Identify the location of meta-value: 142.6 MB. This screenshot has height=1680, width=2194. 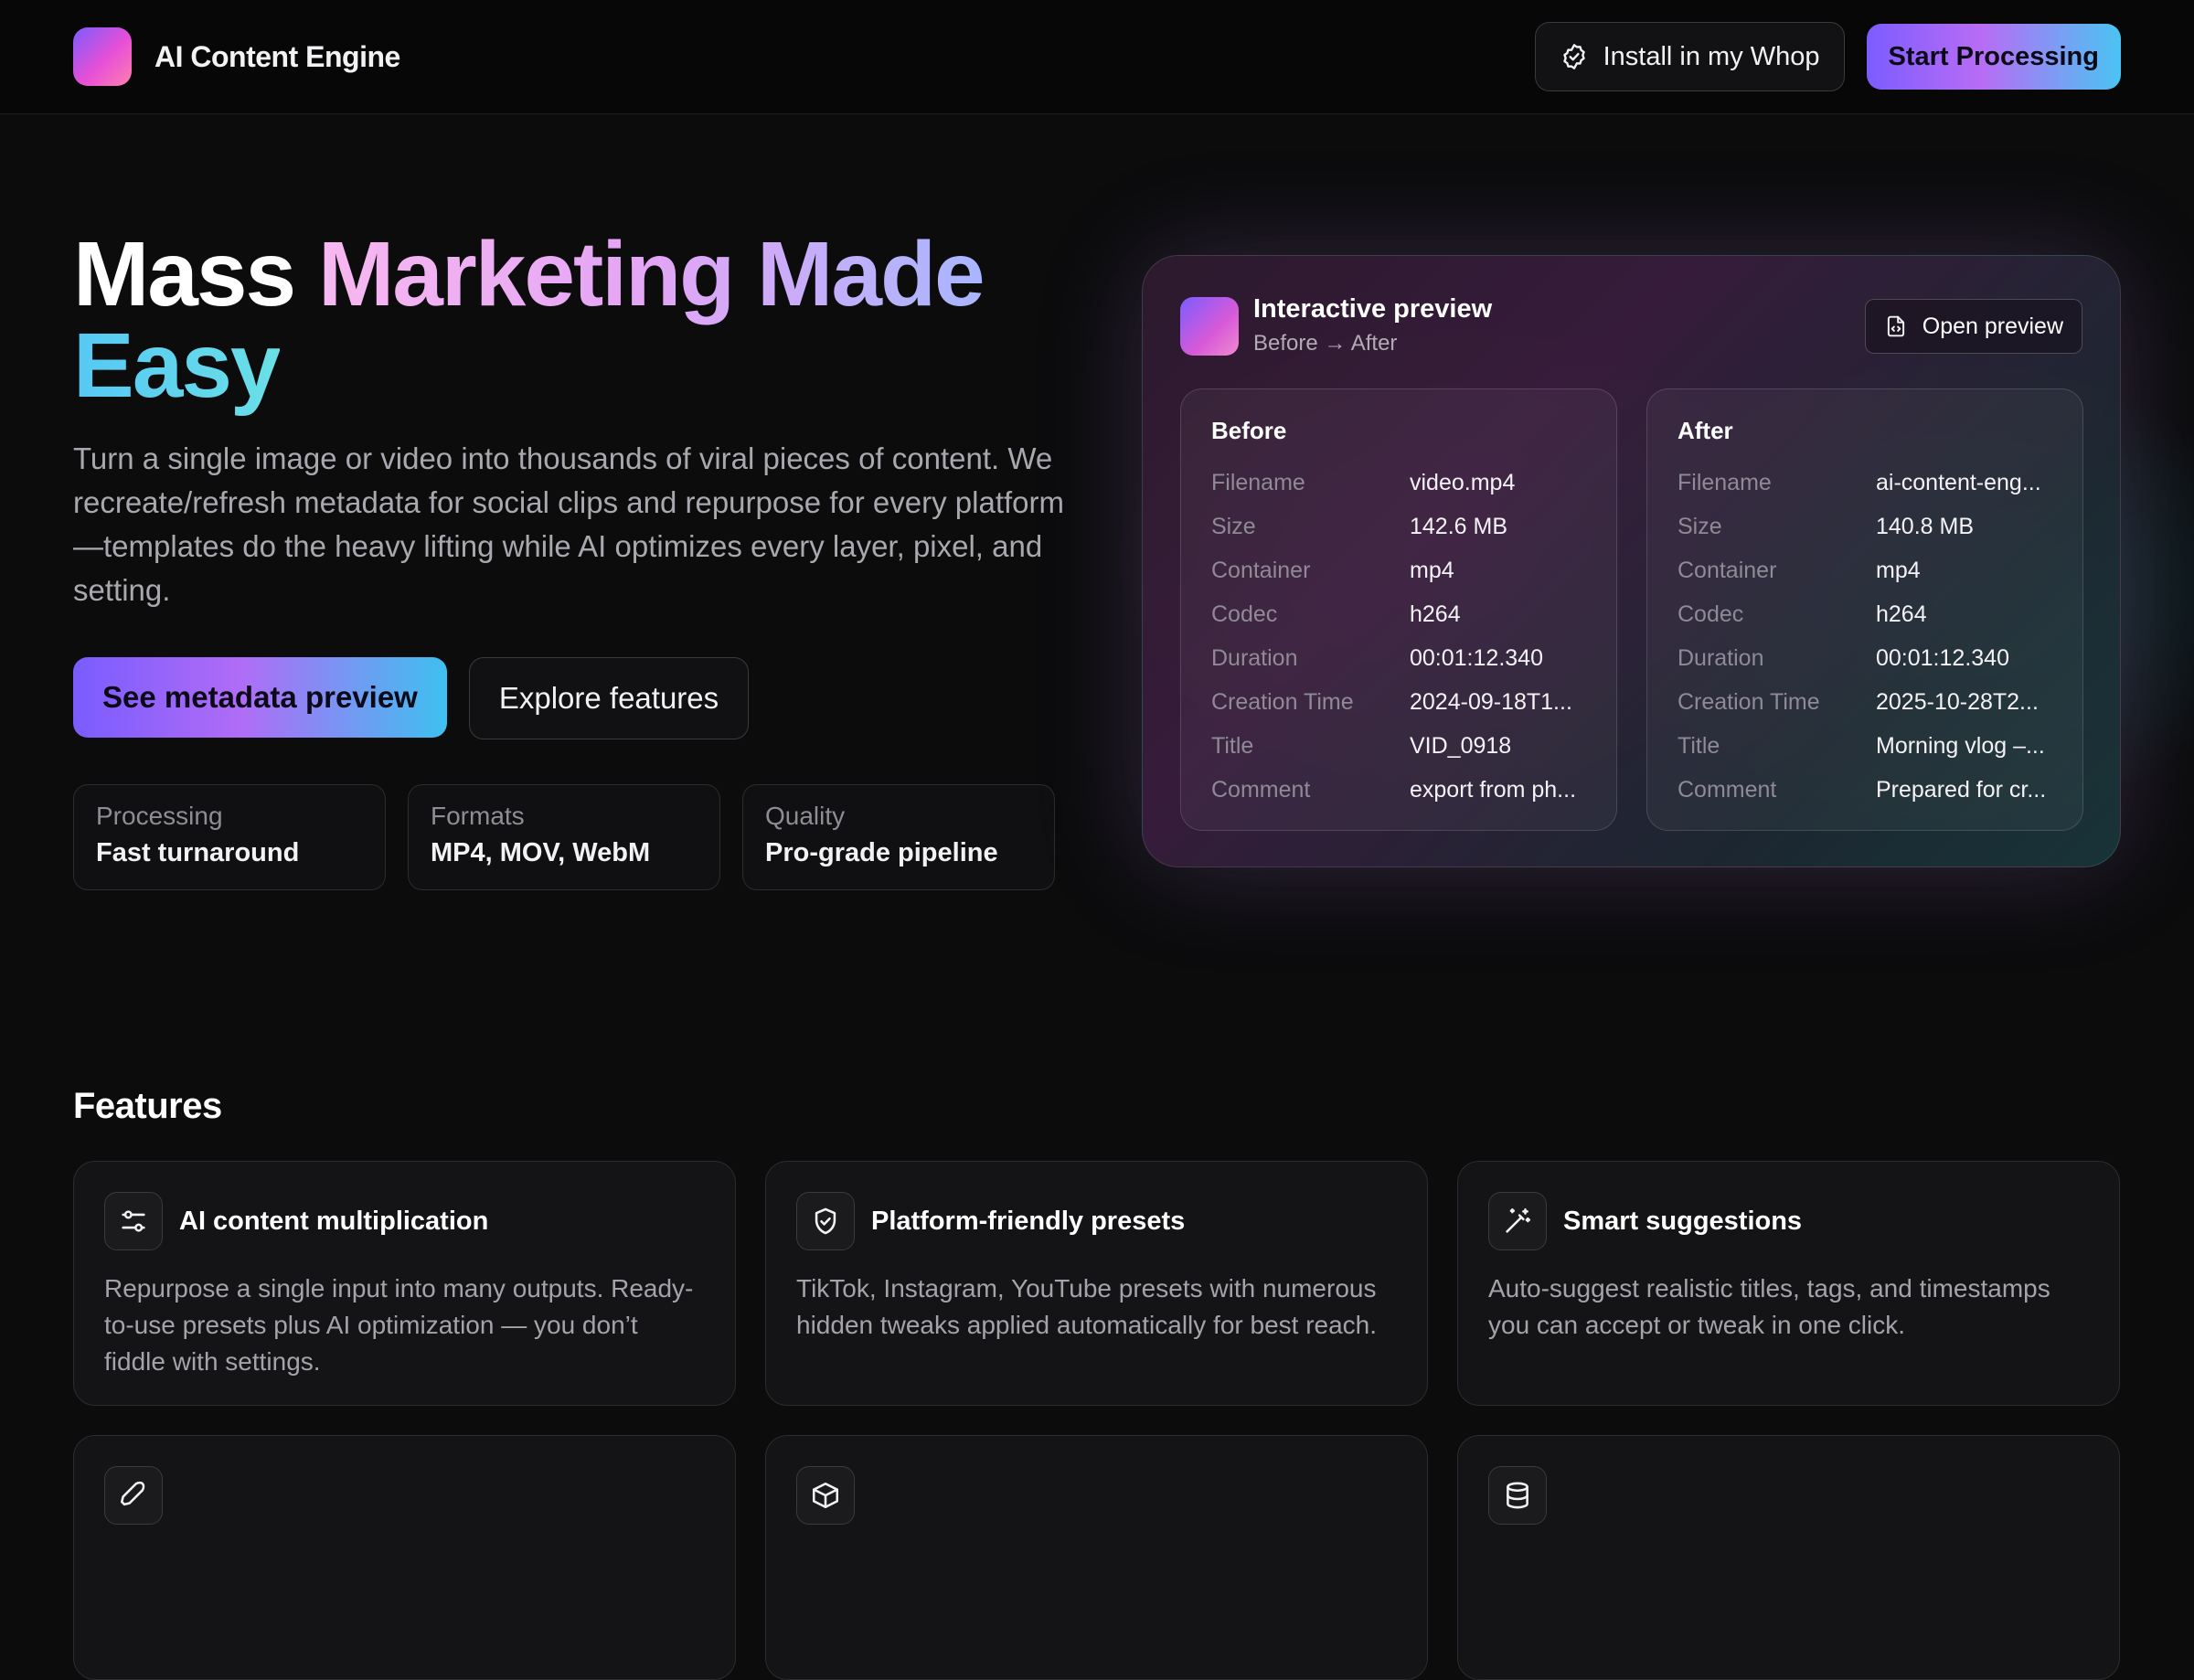
(1459, 526).